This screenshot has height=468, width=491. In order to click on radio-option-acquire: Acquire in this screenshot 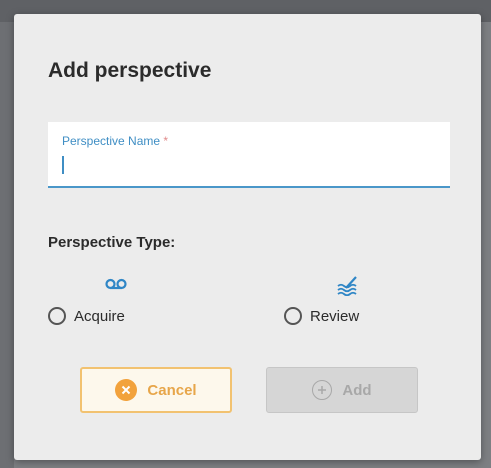, I will do `click(86, 316)`.